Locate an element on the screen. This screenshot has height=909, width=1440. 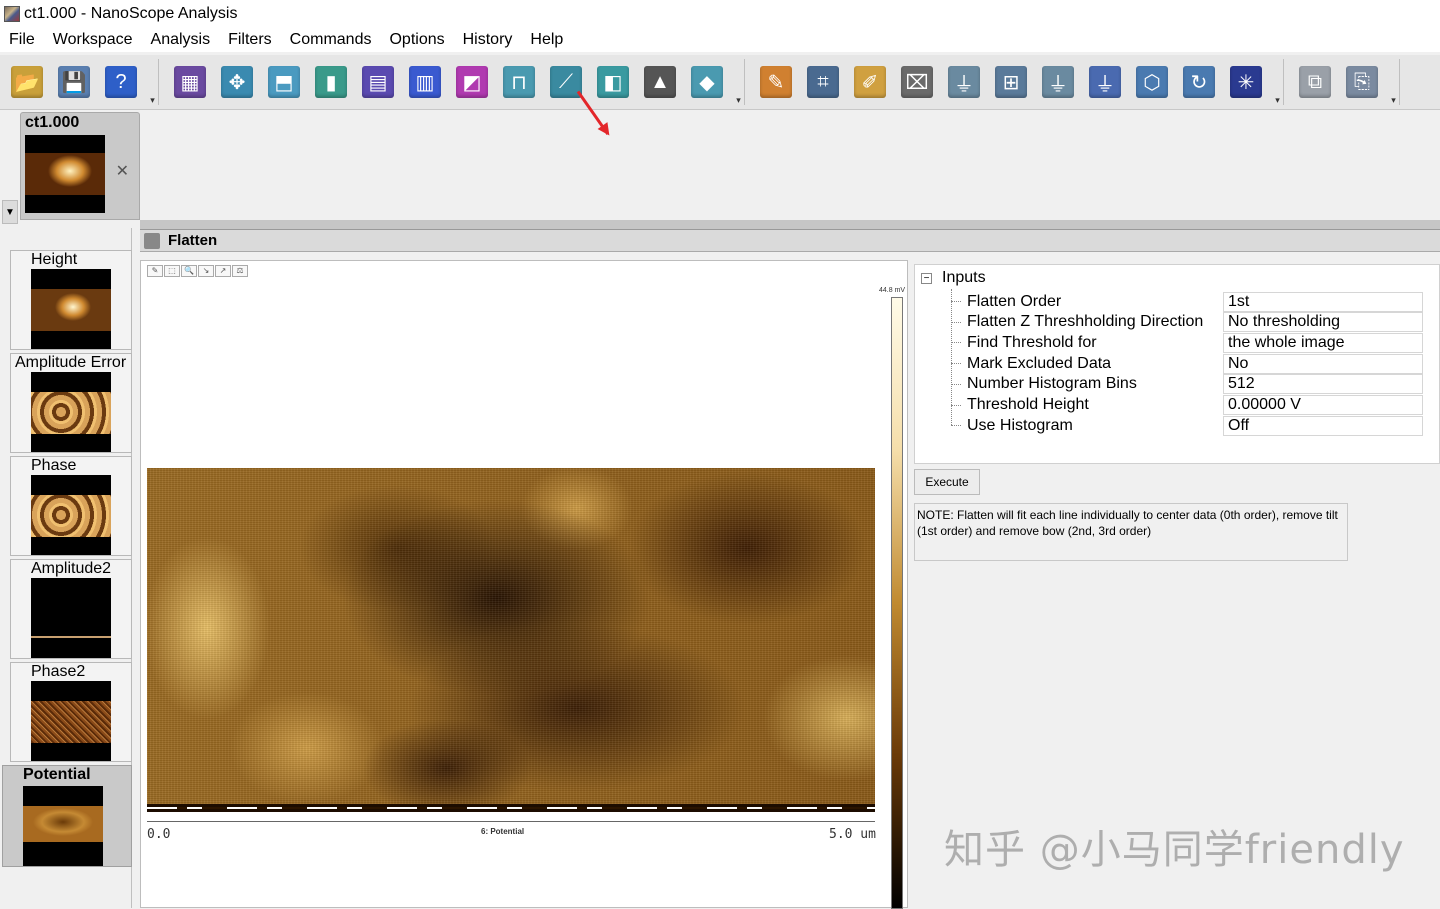
eraser-button: ✎ is located at coordinates (776, 82).